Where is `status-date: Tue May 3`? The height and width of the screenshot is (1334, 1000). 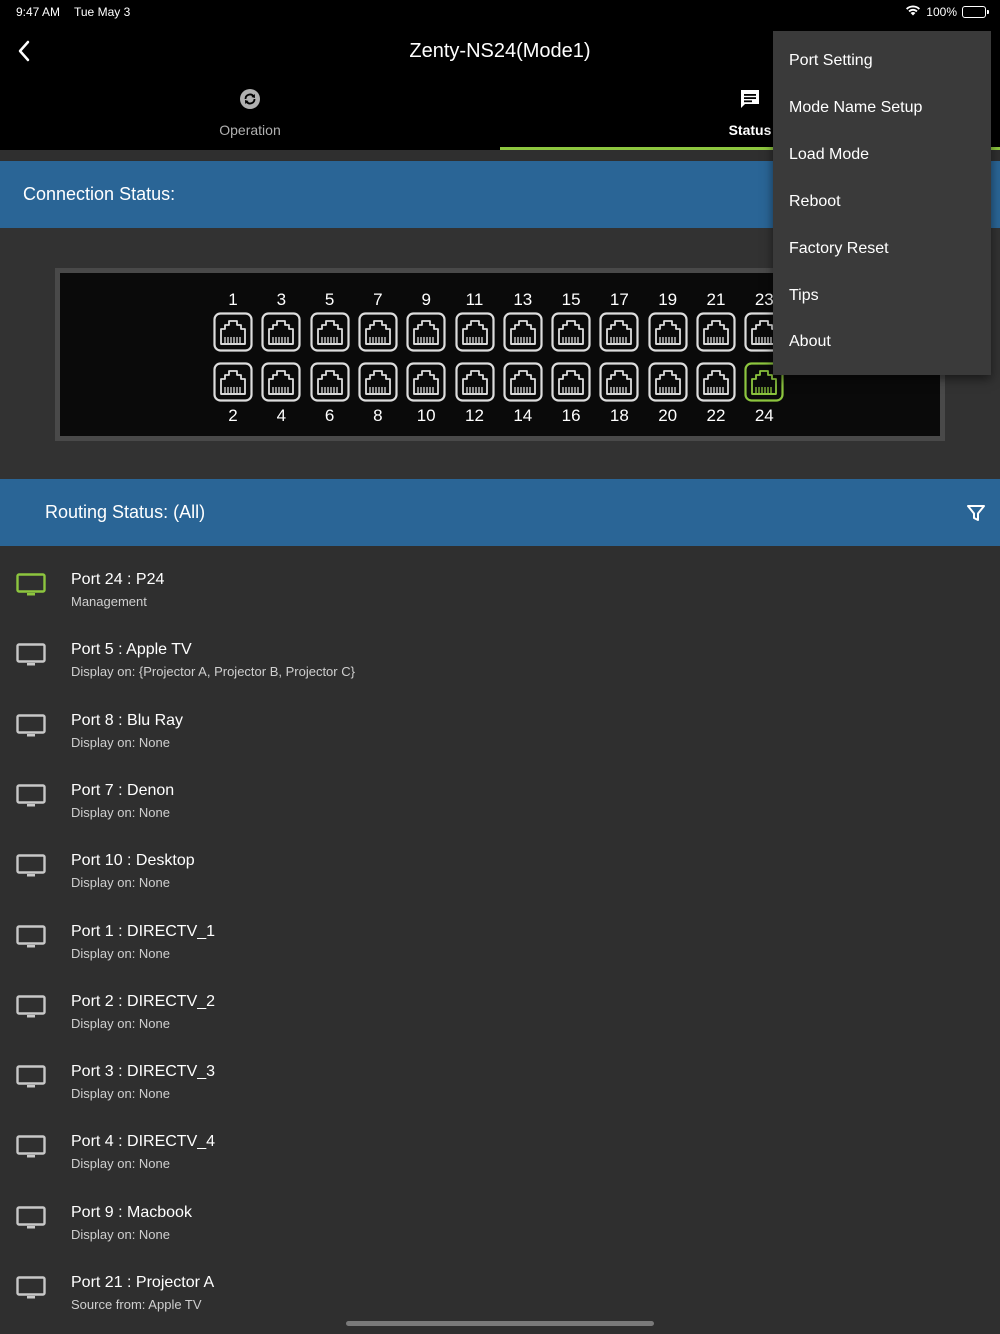 status-date: Tue May 3 is located at coordinates (102, 12).